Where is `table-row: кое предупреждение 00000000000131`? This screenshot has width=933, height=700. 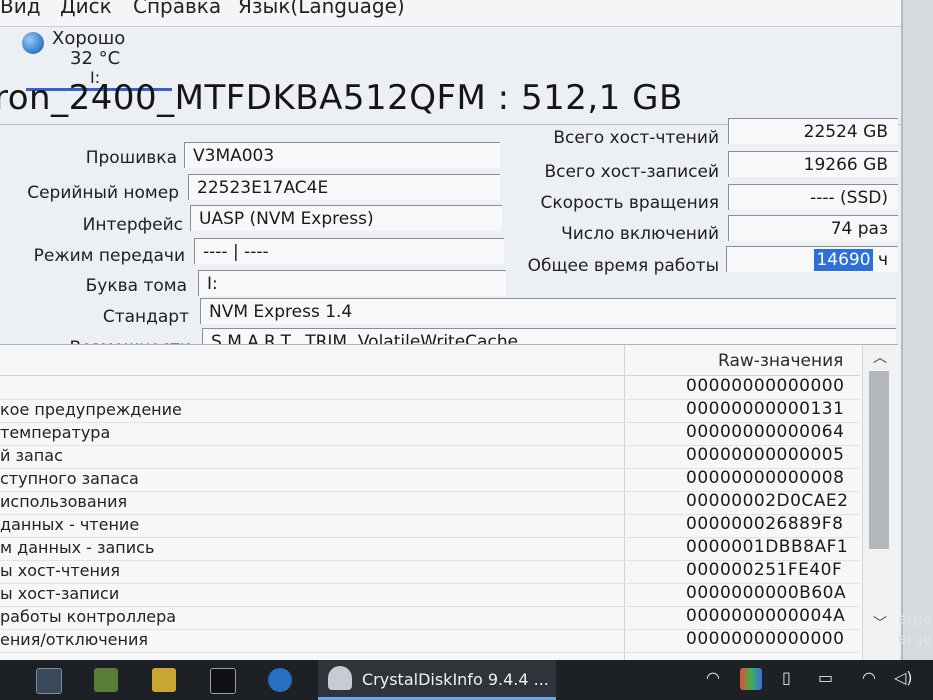
table-row: кое предупреждение 00000000000131 is located at coordinates (430, 411).